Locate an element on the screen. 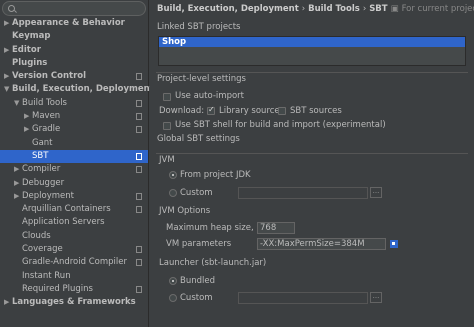 The width and height of the screenshot is (474, 327). tree-item-languages-frameworks: ▶ Languages & Frameworks is located at coordinates (74, 302).